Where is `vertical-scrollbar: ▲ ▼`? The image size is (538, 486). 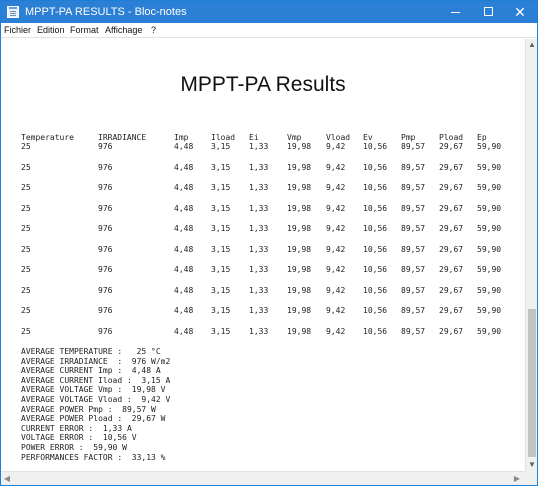
vertical-scrollbar: ▲ ▼ is located at coordinates (531, 255).